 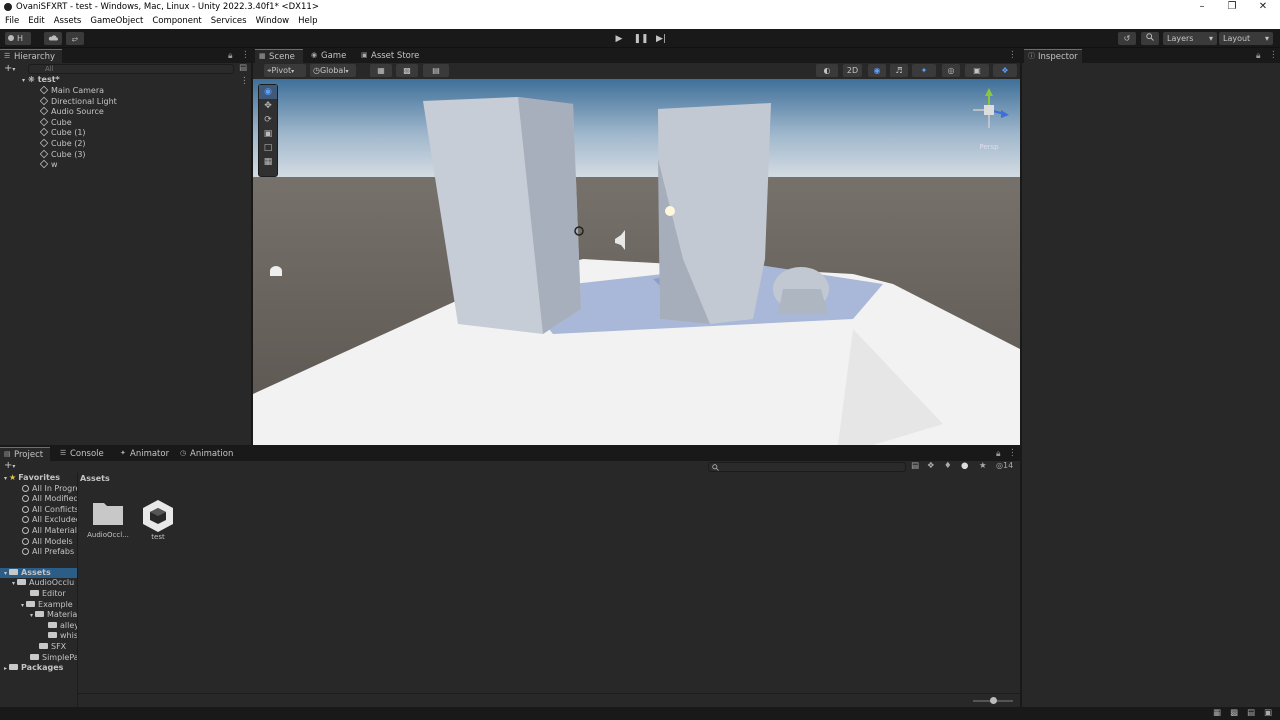 I want to click on lighting-status-icon: ▣, so click(x=1268, y=713).